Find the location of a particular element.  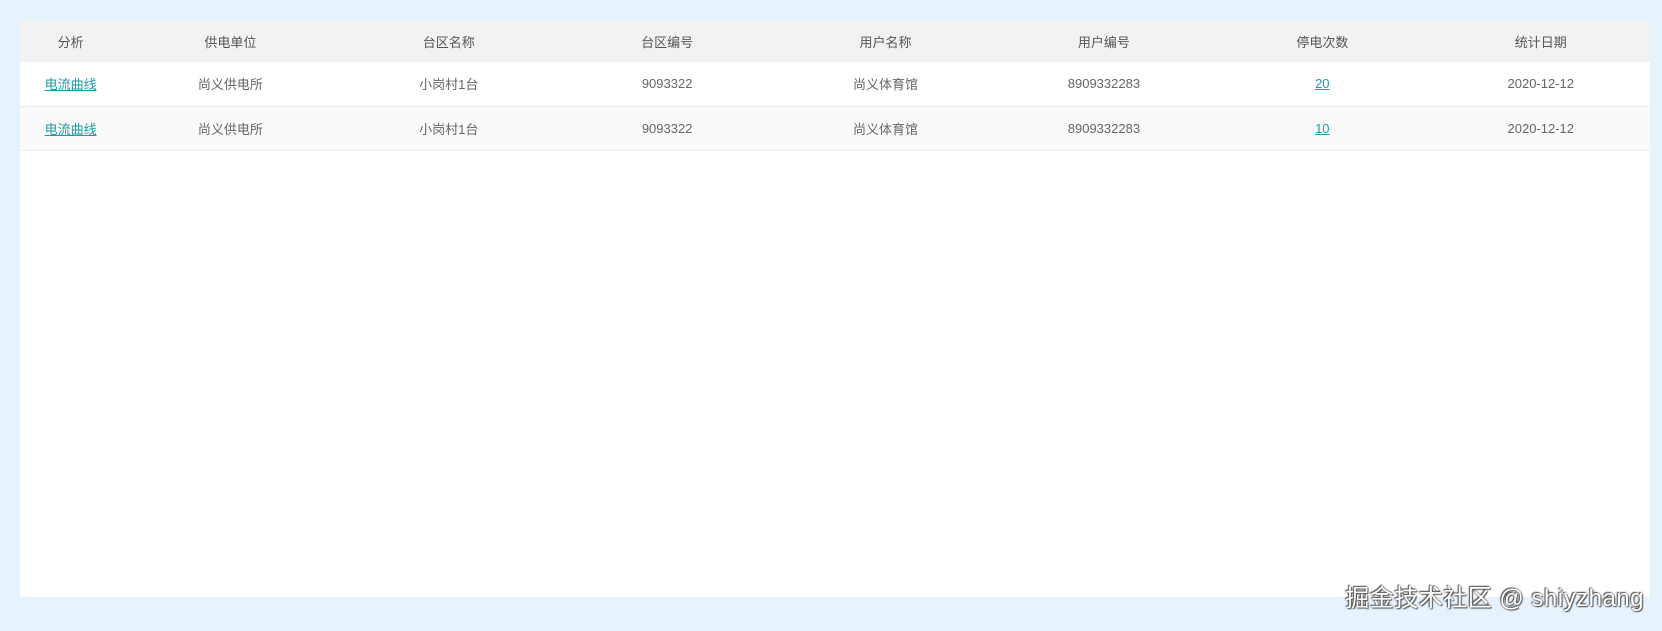

cell-outage-count: 20 is located at coordinates (1322, 84).